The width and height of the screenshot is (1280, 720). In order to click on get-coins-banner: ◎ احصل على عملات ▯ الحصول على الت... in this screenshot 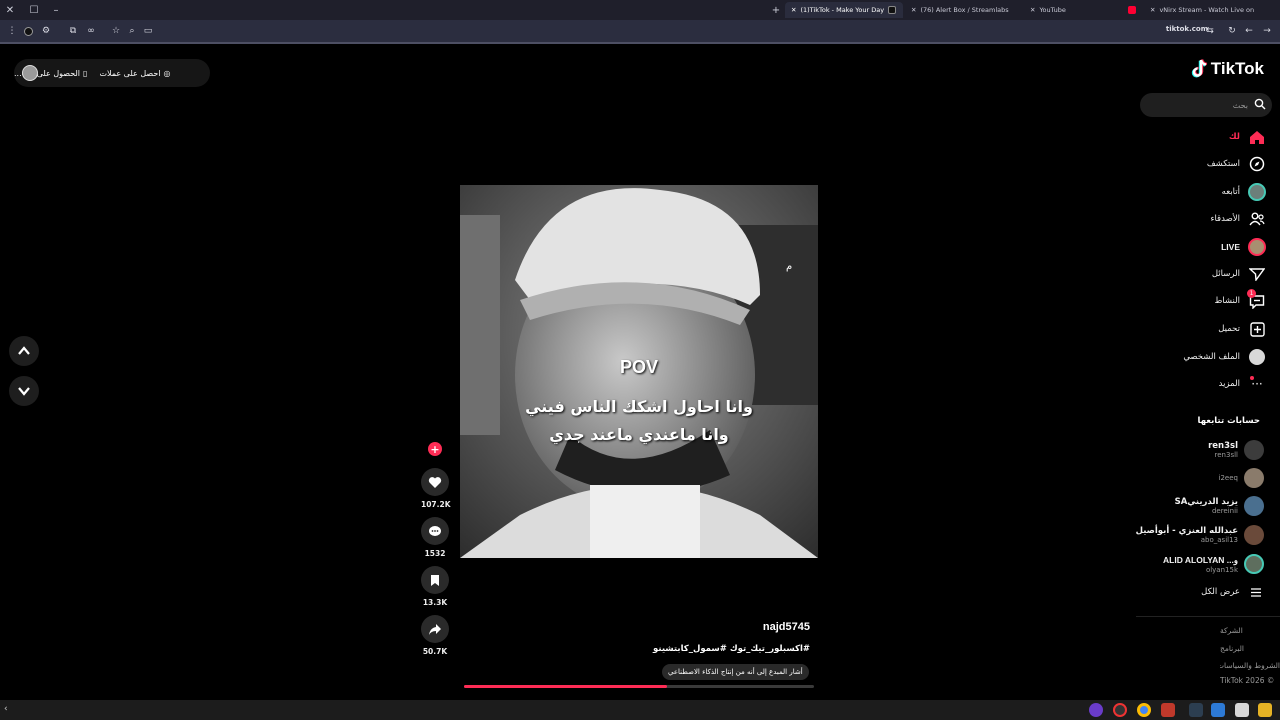, I will do `click(112, 73)`.